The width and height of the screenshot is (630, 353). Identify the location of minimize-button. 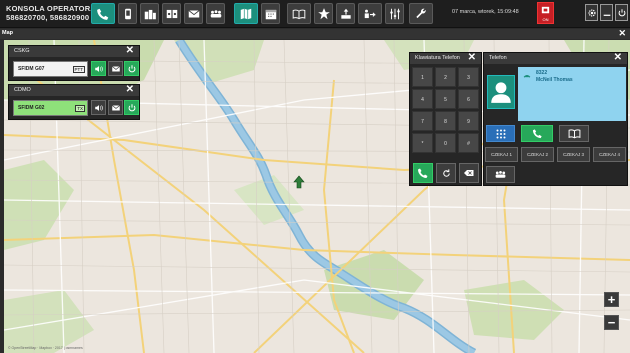
(606, 12).